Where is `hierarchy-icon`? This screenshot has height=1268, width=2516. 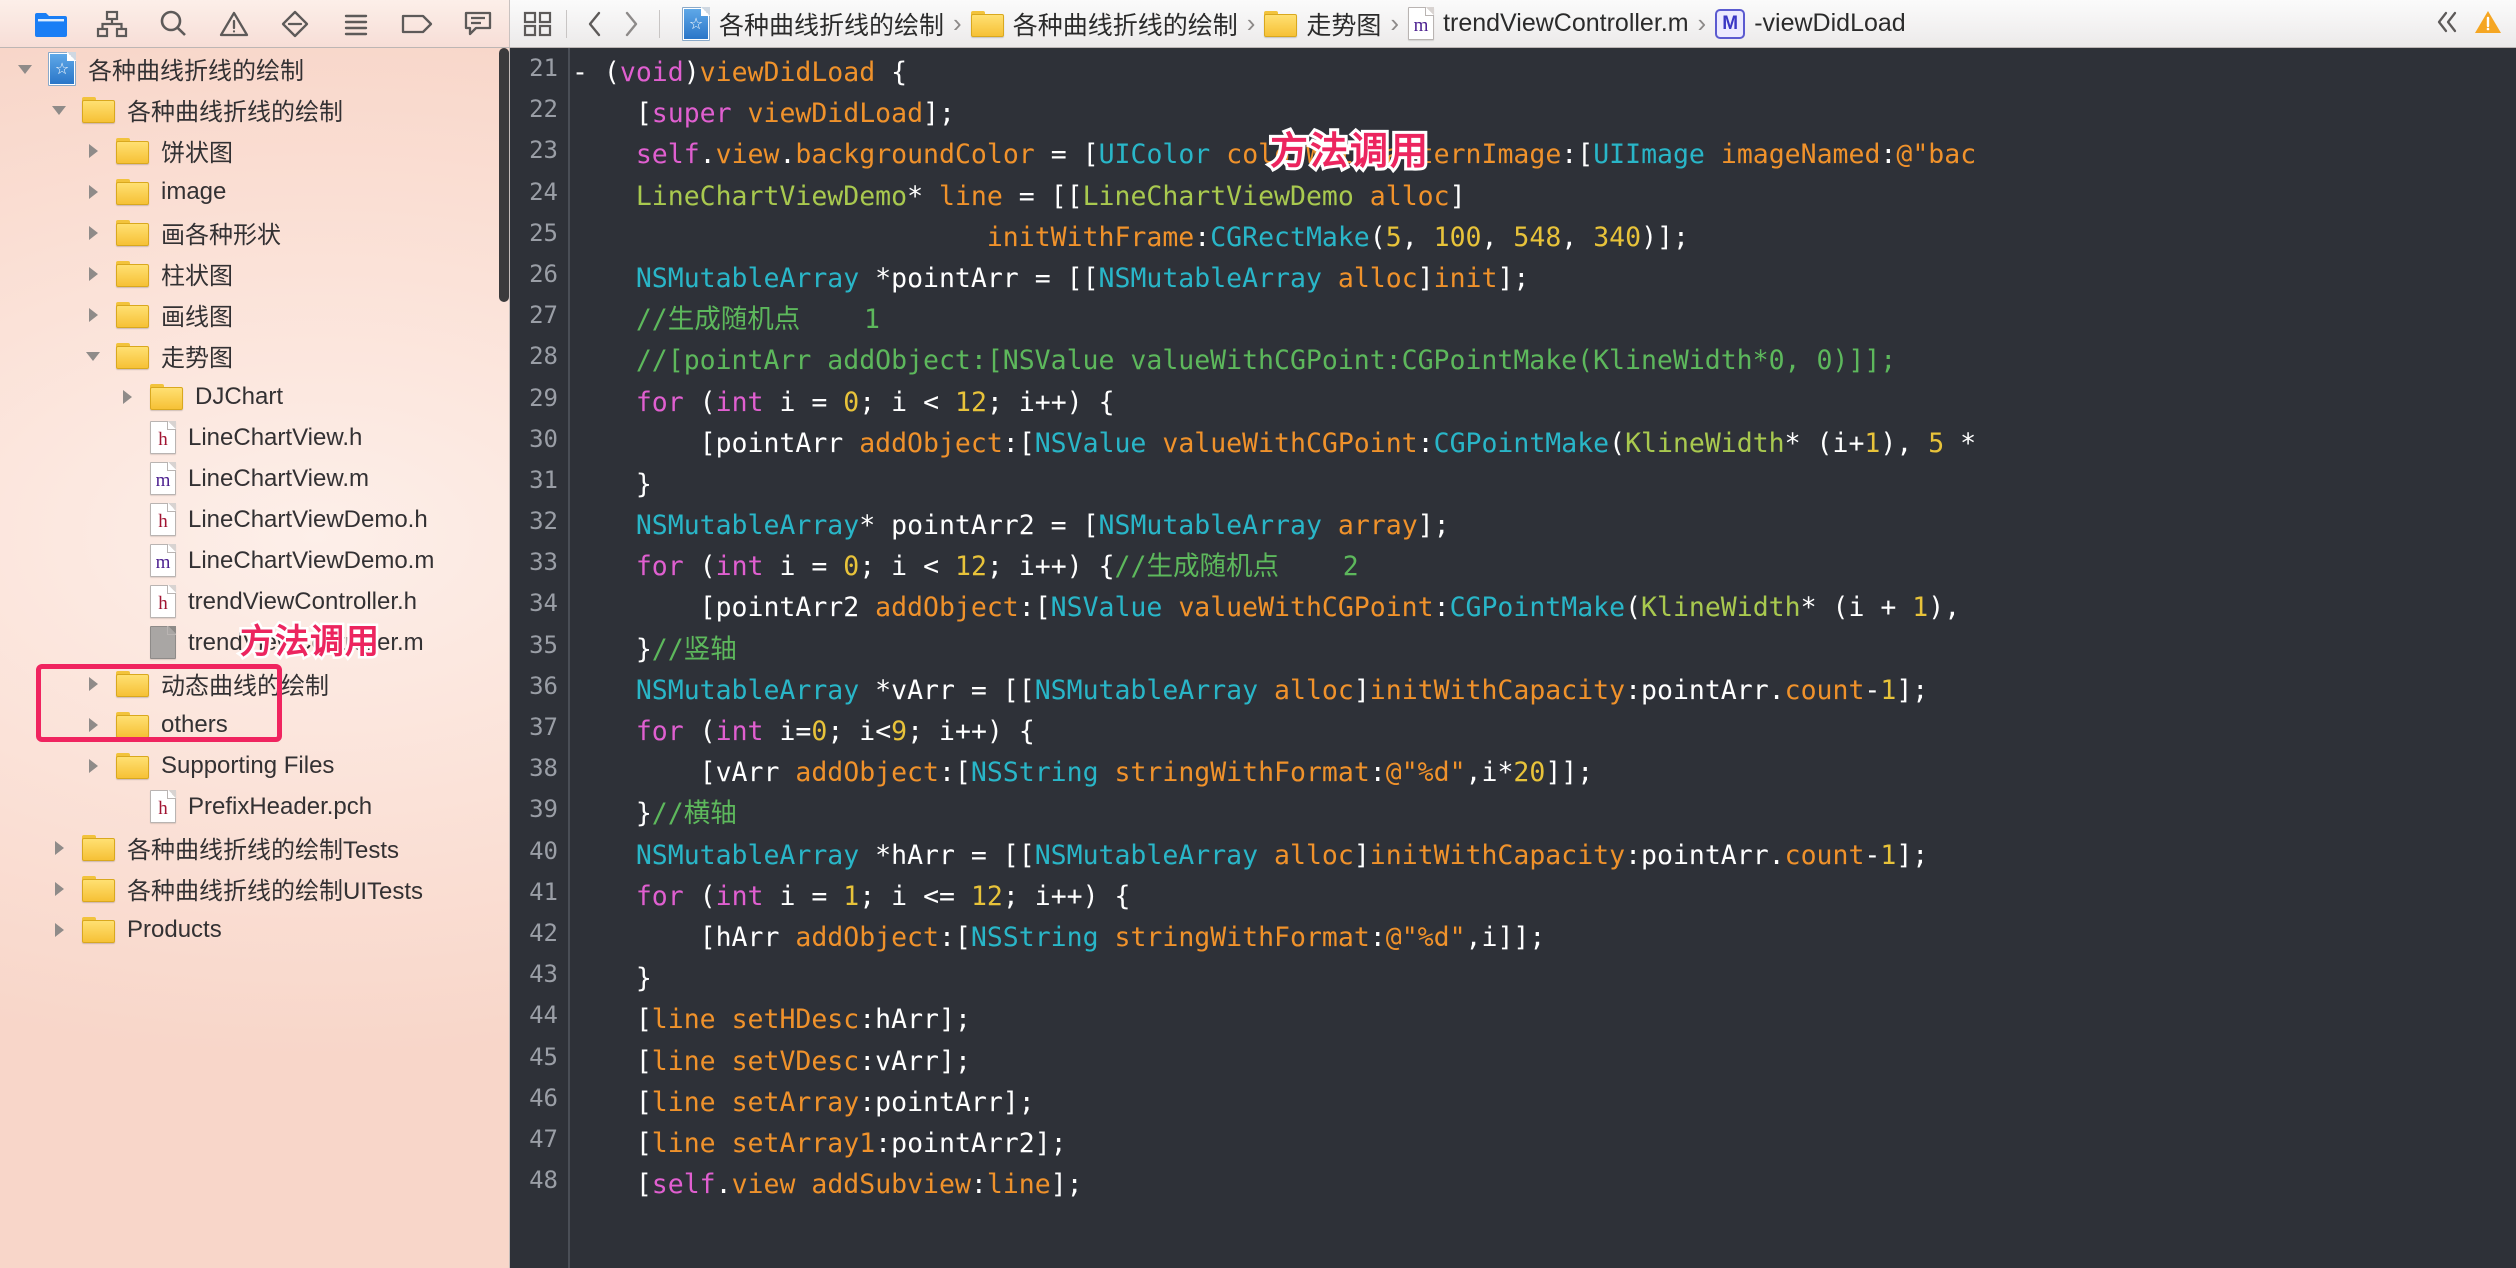
hierarchy-icon is located at coordinates (111, 24).